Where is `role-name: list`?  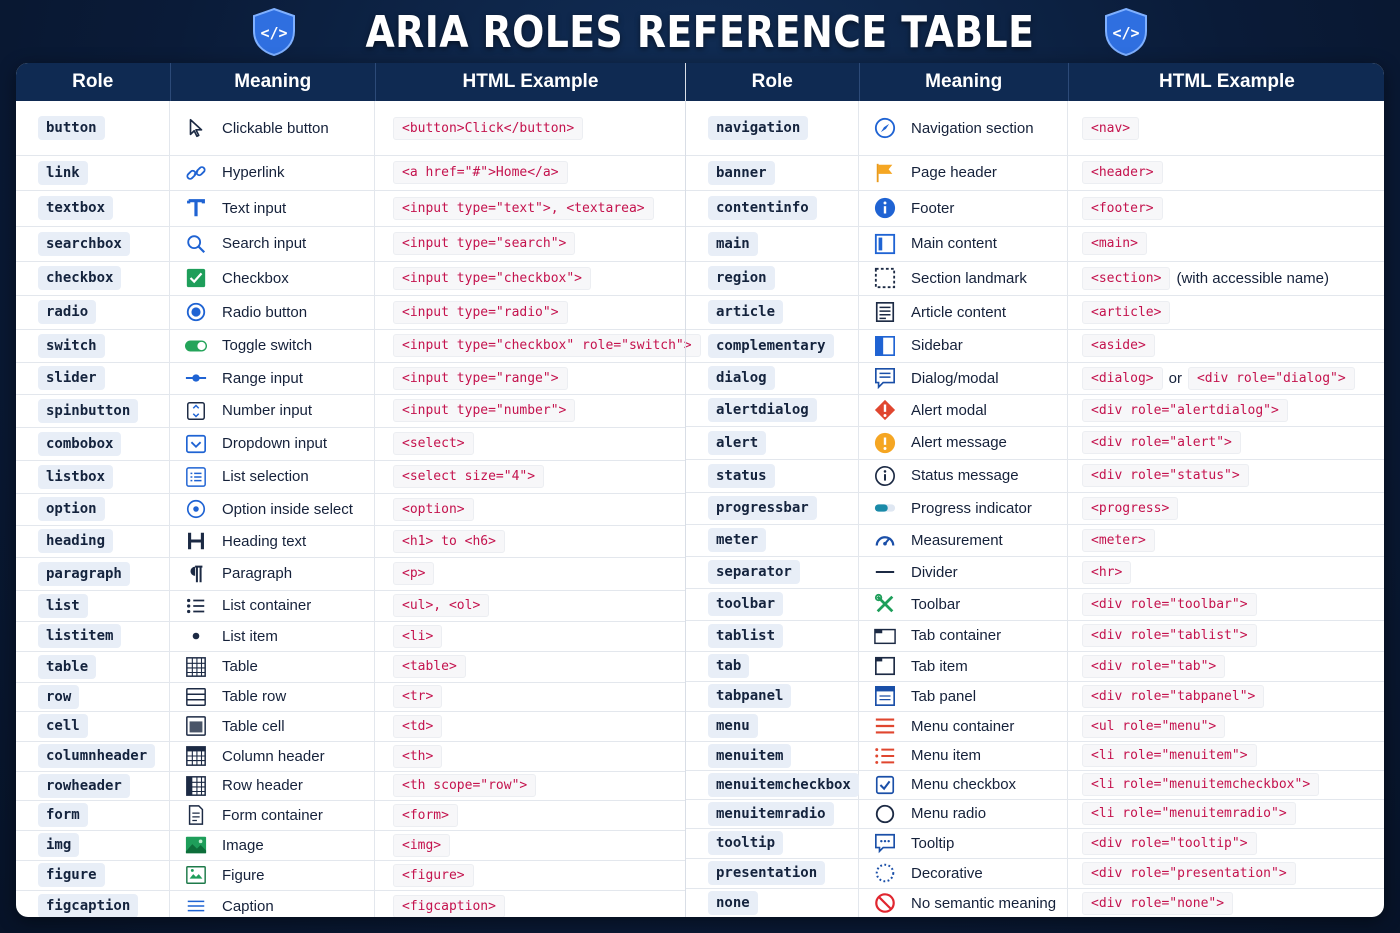
role-name: list is located at coordinates (63, 605).